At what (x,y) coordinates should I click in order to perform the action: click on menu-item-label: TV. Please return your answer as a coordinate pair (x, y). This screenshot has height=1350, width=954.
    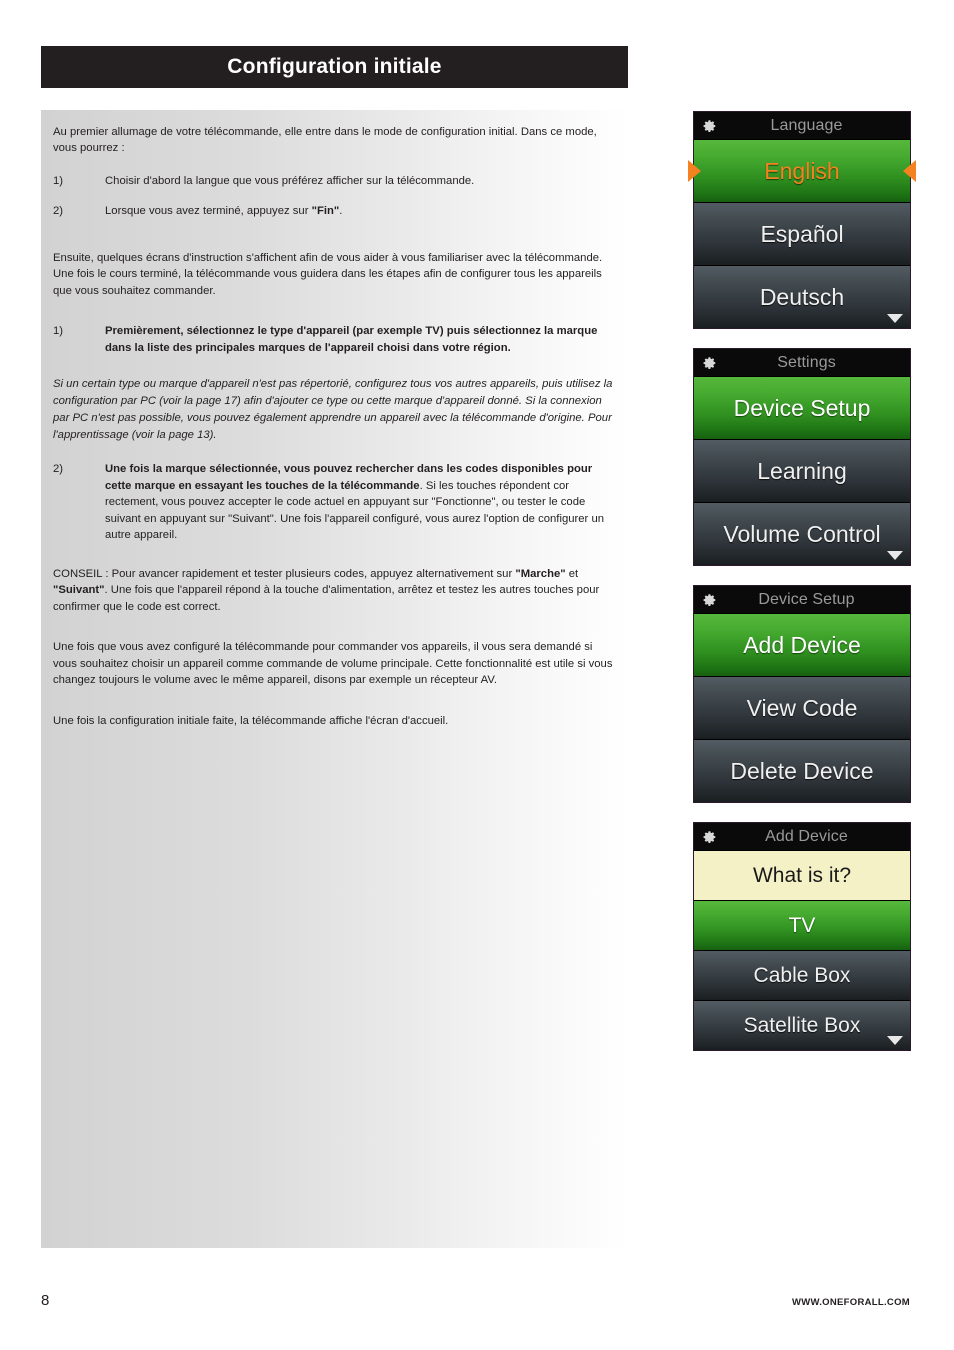
    Looking at the image, I should click on (802, 925).